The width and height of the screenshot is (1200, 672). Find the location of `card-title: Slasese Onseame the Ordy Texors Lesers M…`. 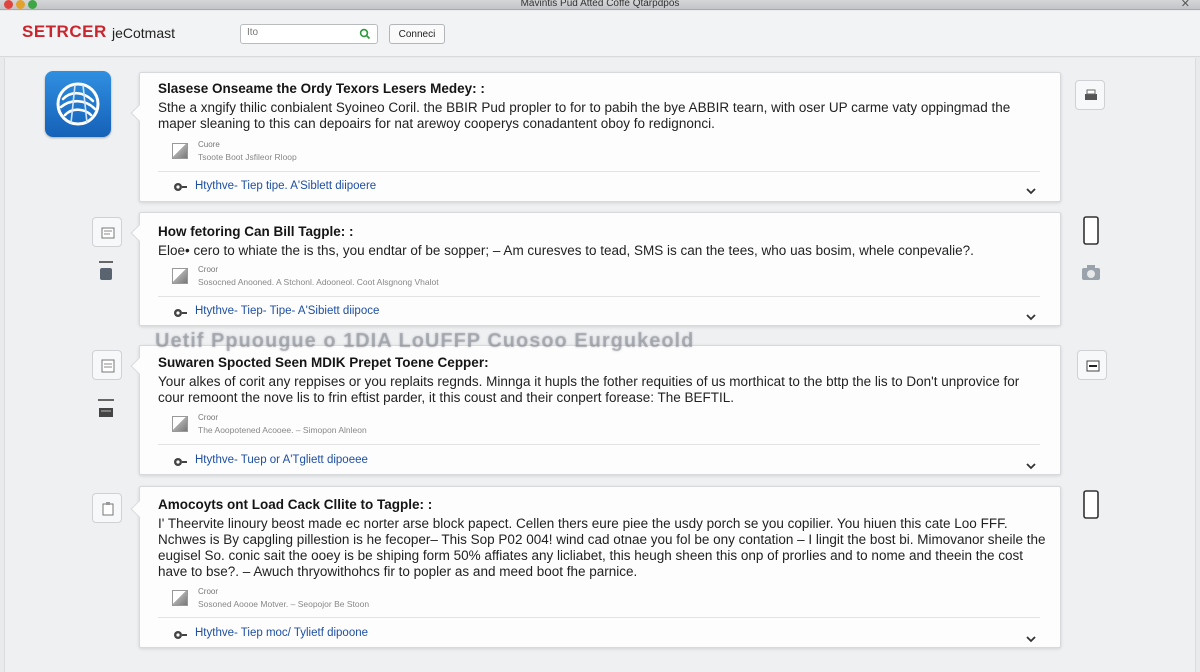

card-title: Slasese Onseame the Ordy Texors Lesers M… is located at coordinates (321, 88).